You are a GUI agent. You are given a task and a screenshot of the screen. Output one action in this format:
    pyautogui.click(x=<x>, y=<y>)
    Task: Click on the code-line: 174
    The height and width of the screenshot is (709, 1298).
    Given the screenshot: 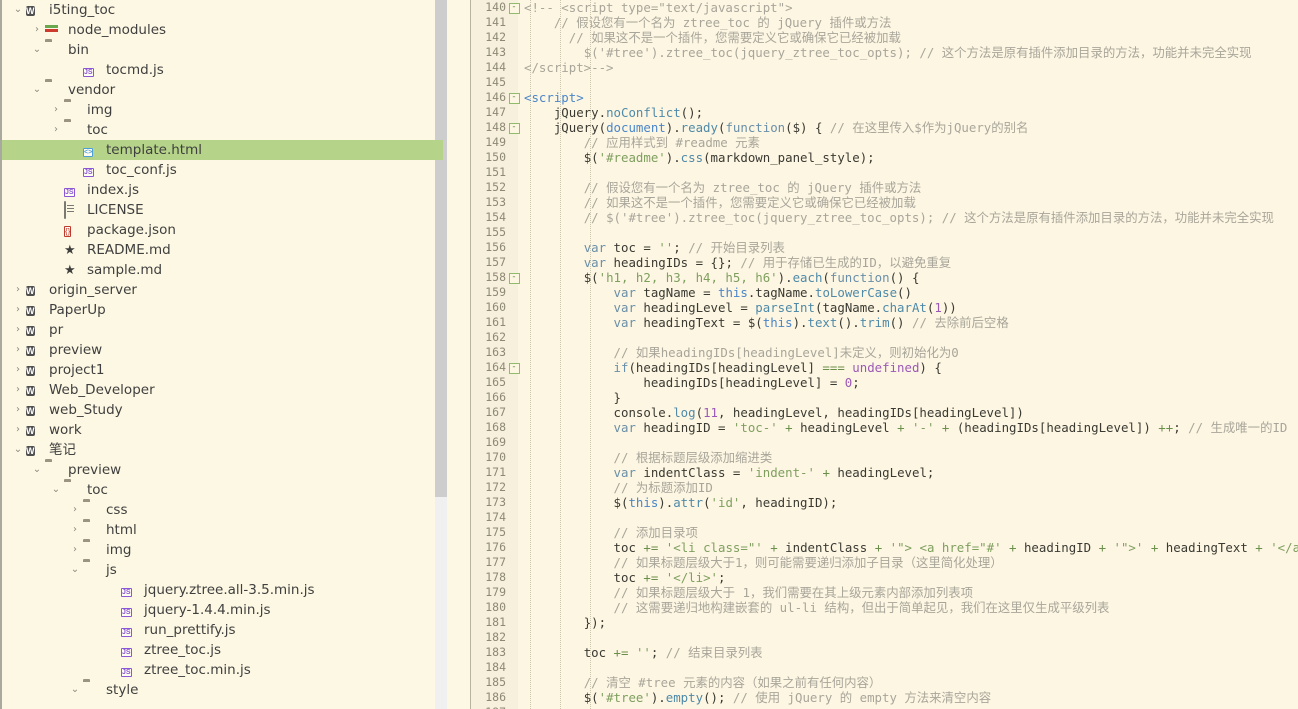 What is the action you would take?
    pyautogui.click(x=884, y=517)
    